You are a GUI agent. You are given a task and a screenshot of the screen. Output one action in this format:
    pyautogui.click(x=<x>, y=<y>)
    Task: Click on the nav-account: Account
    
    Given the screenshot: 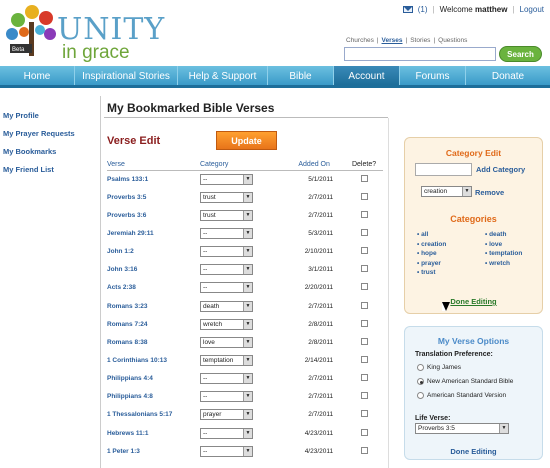 What is the action you would take?
    pyautogui.click(x=367, y=75)
    